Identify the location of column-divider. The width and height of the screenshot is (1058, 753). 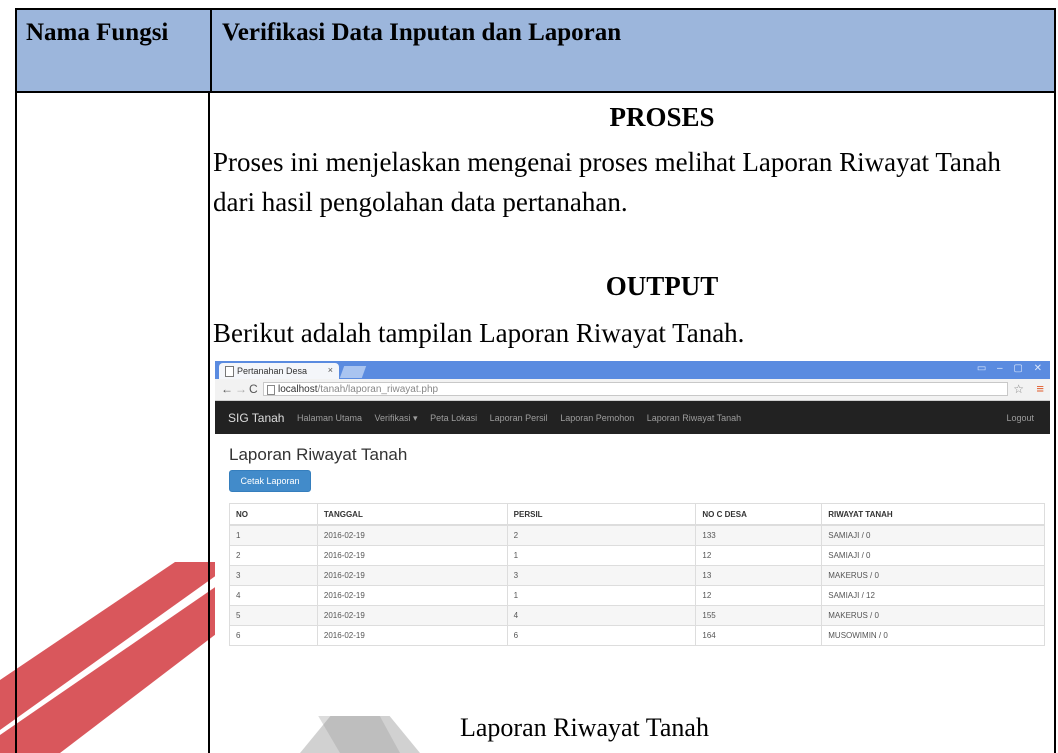
(209, 422).